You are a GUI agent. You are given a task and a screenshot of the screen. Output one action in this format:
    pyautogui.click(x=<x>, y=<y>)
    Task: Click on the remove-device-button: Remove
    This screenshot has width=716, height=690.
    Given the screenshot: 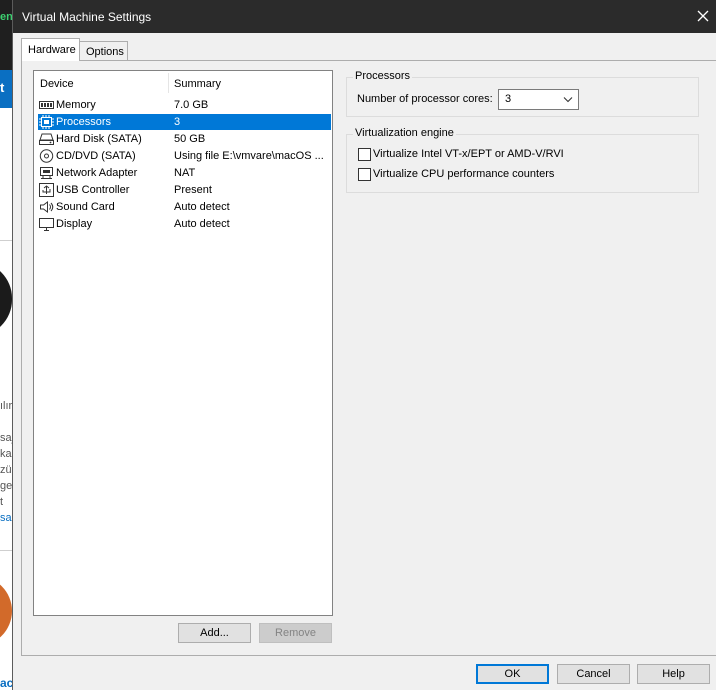 What is the action you would take?
    pyautogui.click(x=295, y=633)
    